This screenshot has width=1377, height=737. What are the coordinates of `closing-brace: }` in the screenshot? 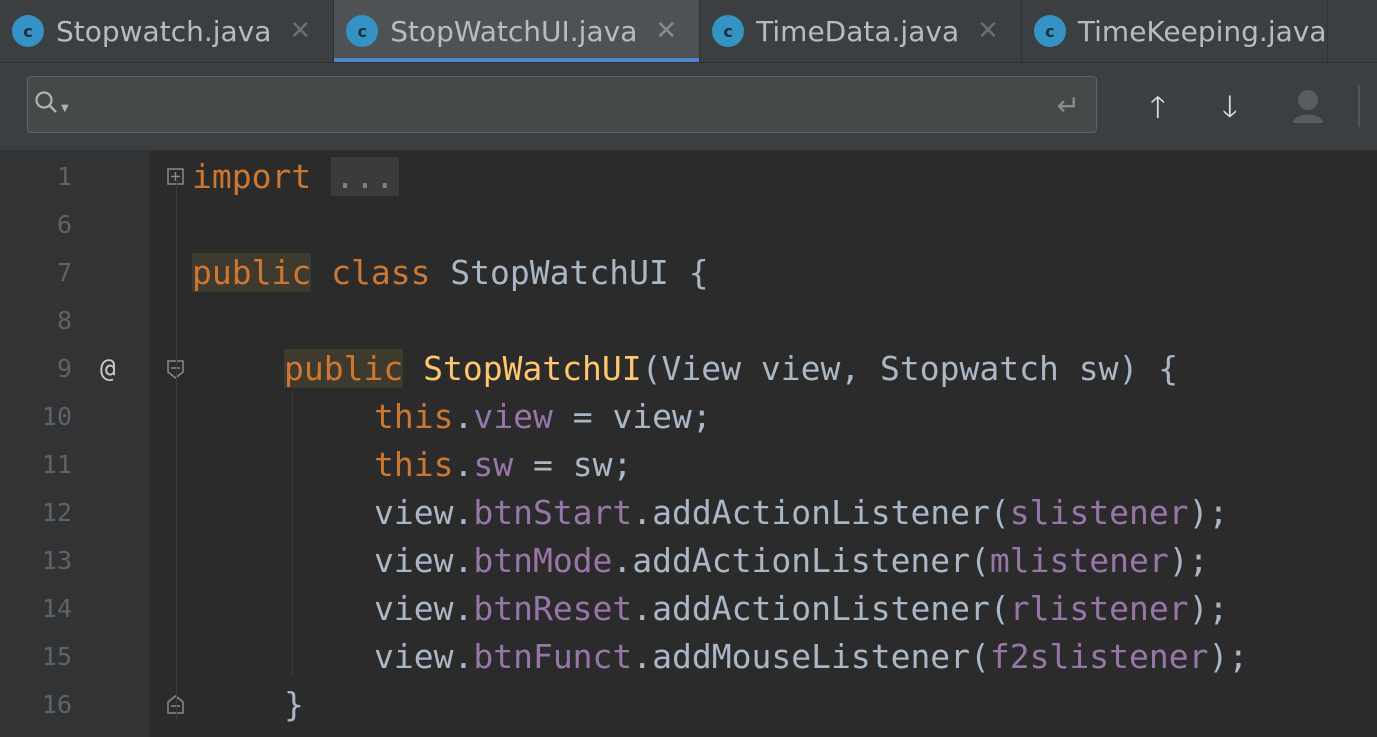 It's located at (294, 704).